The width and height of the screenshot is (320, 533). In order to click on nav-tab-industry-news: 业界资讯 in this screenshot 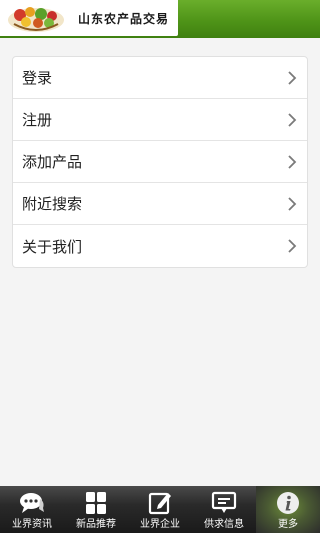, I will do `click(32, 509)`.